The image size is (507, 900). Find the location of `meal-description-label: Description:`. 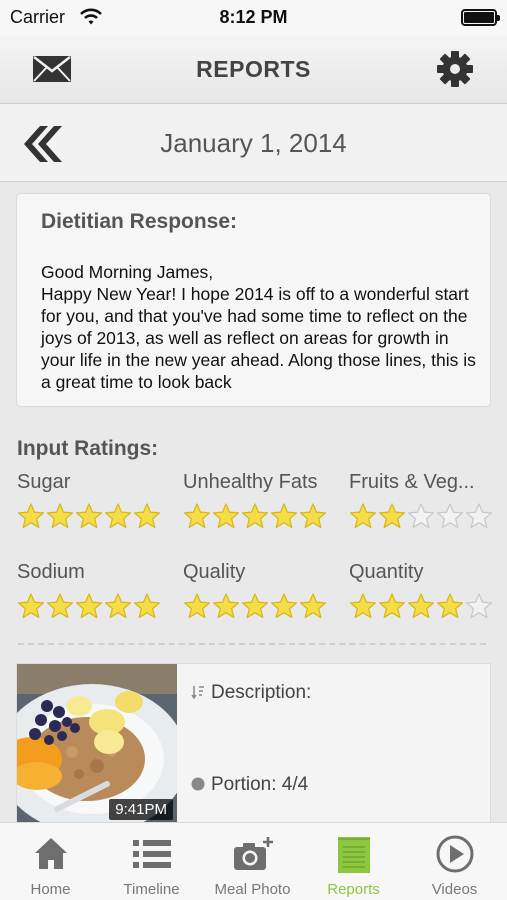

meal-description-label: Description: is located at coordinates (261, 692).